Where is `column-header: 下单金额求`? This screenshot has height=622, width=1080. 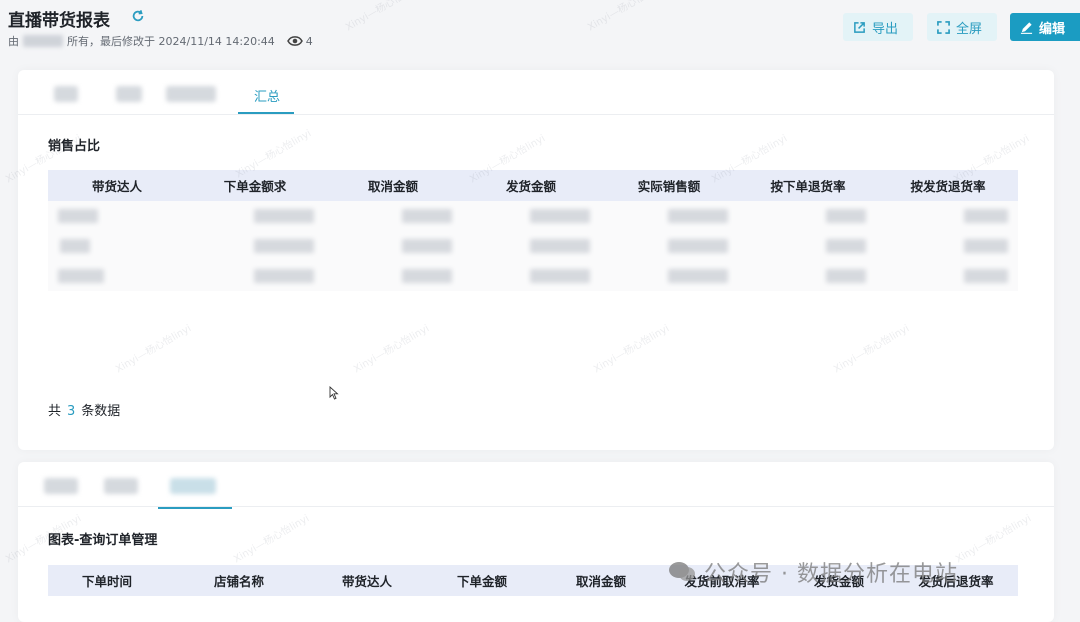
column-header: 下单金额求 is located at coordinates (255, 185).